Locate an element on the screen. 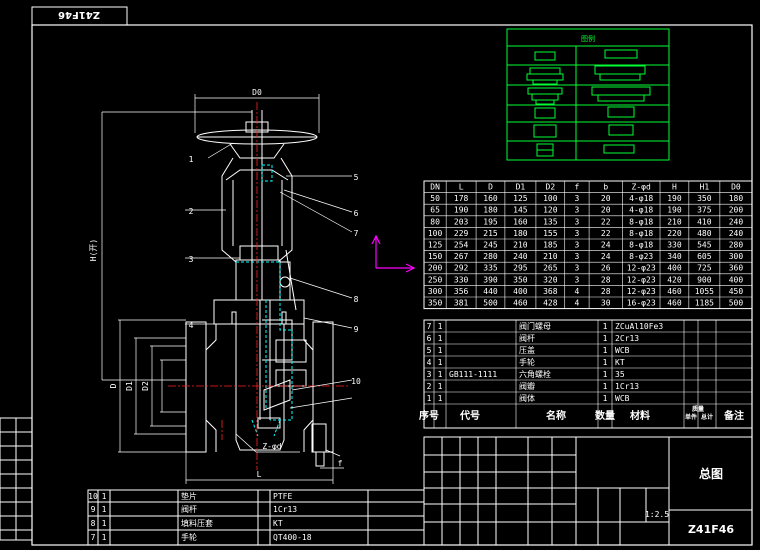  spec-table-cell: 229 is located at coordinates (461, 233).